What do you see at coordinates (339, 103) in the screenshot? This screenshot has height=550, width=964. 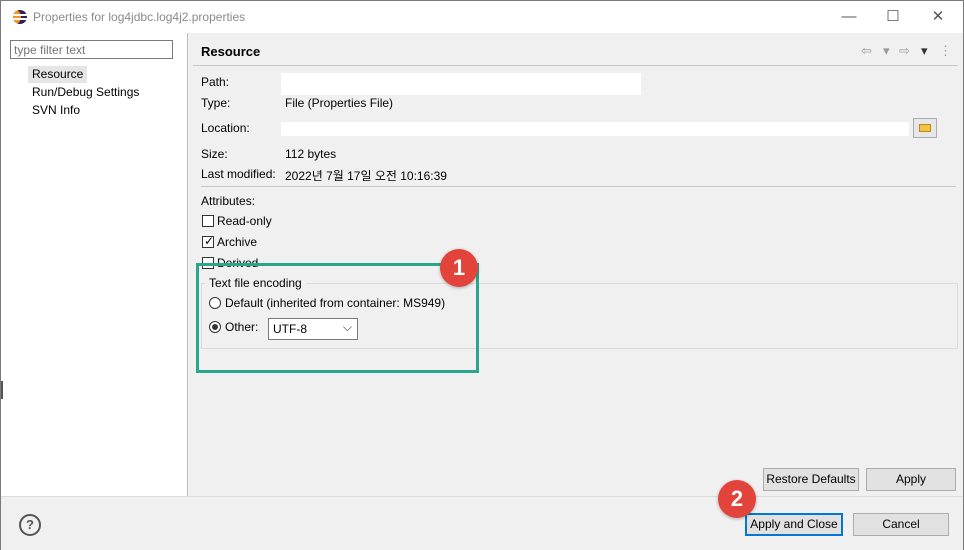 I see `type-value: File (Properties File)` at bounding box center [339, 103].